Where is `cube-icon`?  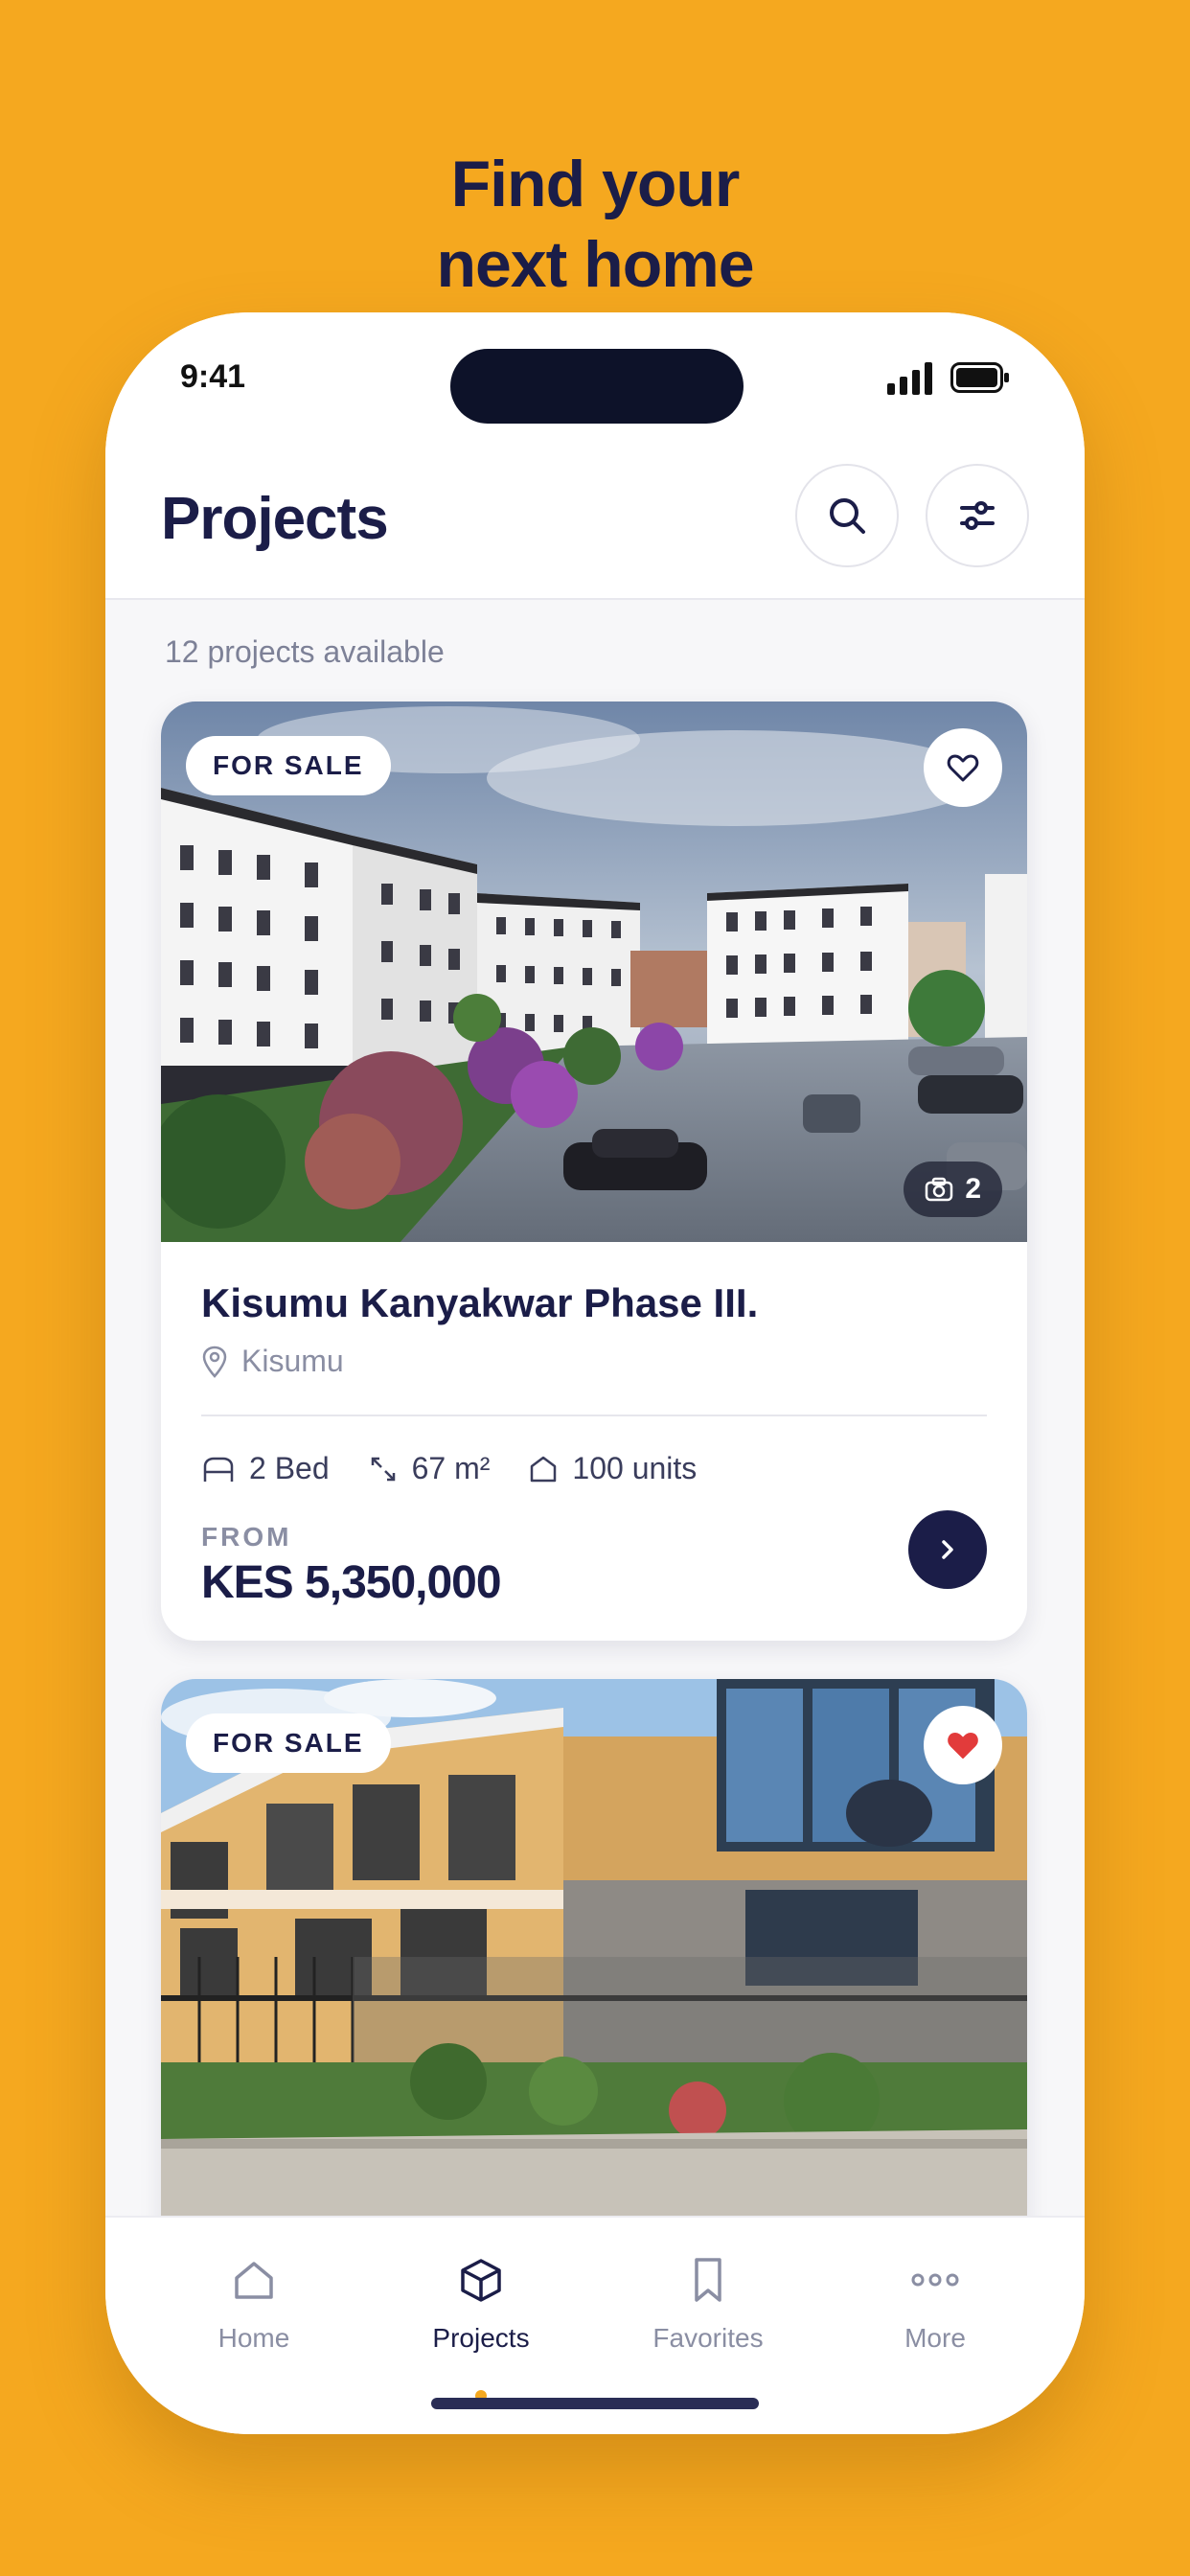
cube-icon is located at coordinates (481, 2280).